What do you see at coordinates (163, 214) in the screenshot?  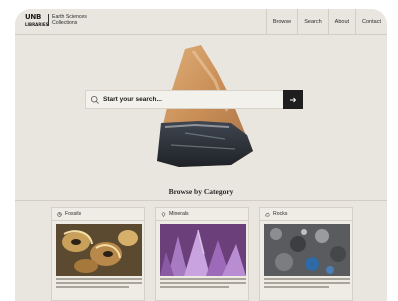 I see `crystal-icon` at bounding box center [163, 214].